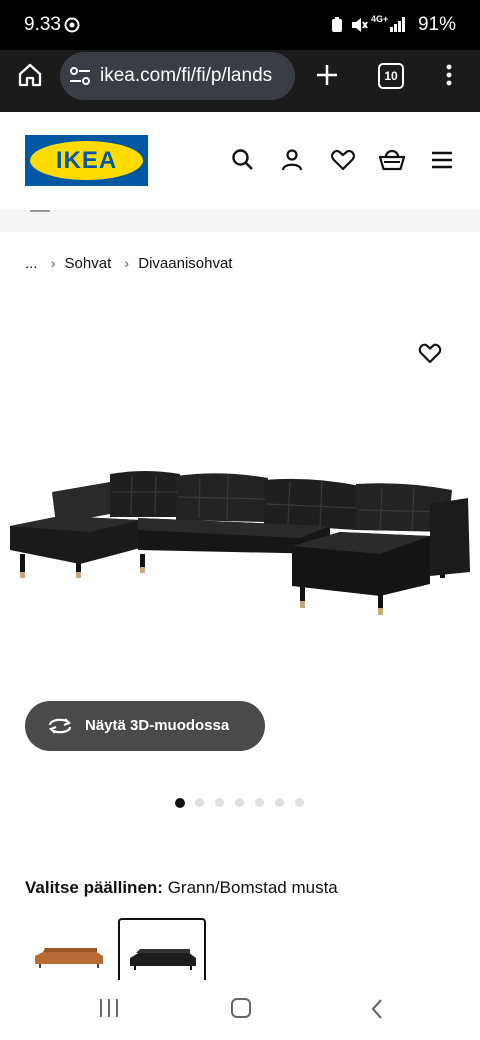  Describe the element at coordinates (449, 75) in the screenshot. I see `overflow-menu-icon` at that location.